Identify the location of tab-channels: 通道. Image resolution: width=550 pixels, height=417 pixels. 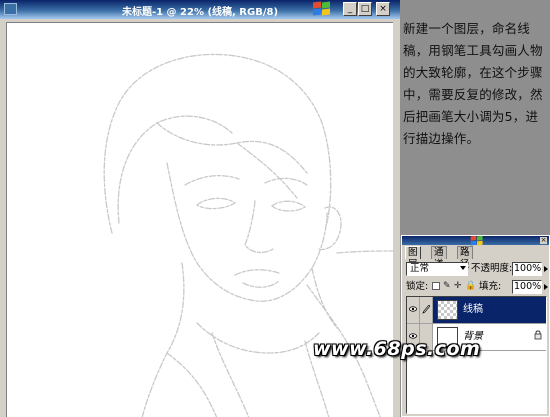
(439, 258).